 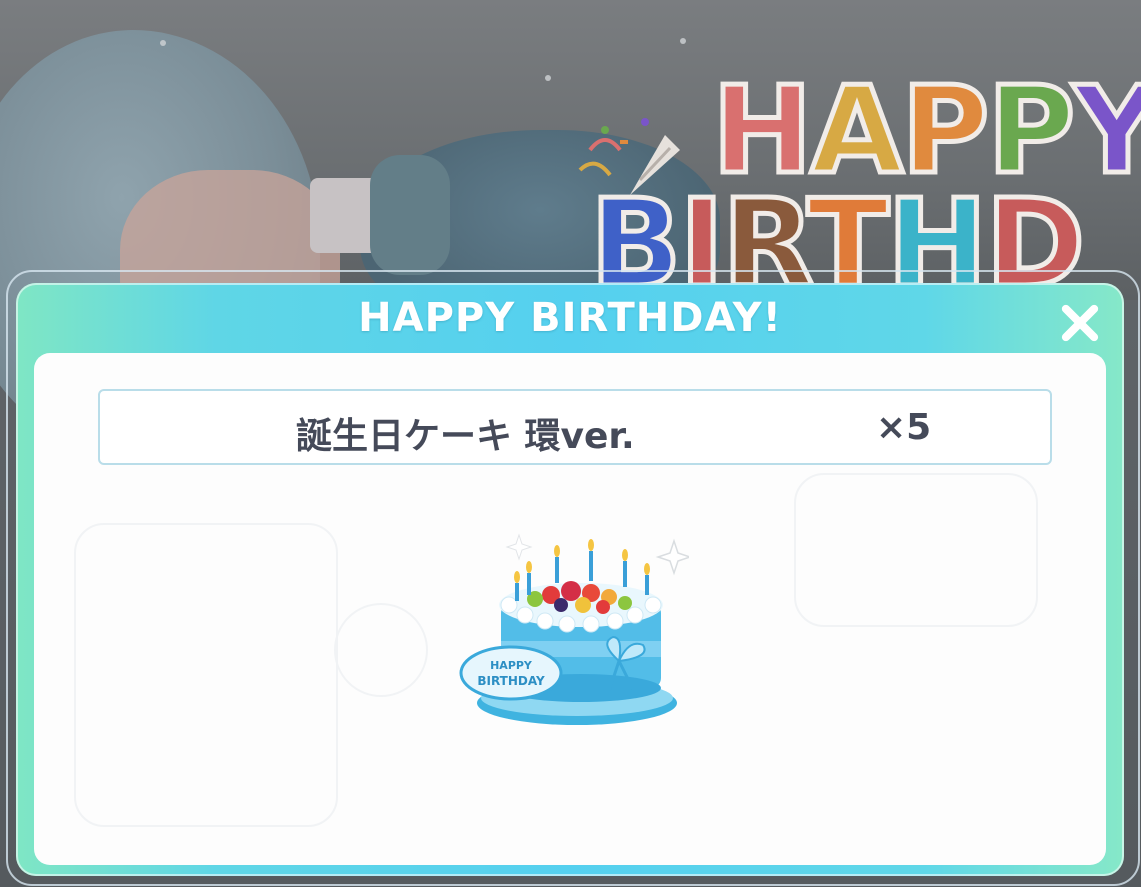 What do you see at coordinates (1080, 323) in the screenshot?
I see `close-icon` at bounding box center [1080, 323].